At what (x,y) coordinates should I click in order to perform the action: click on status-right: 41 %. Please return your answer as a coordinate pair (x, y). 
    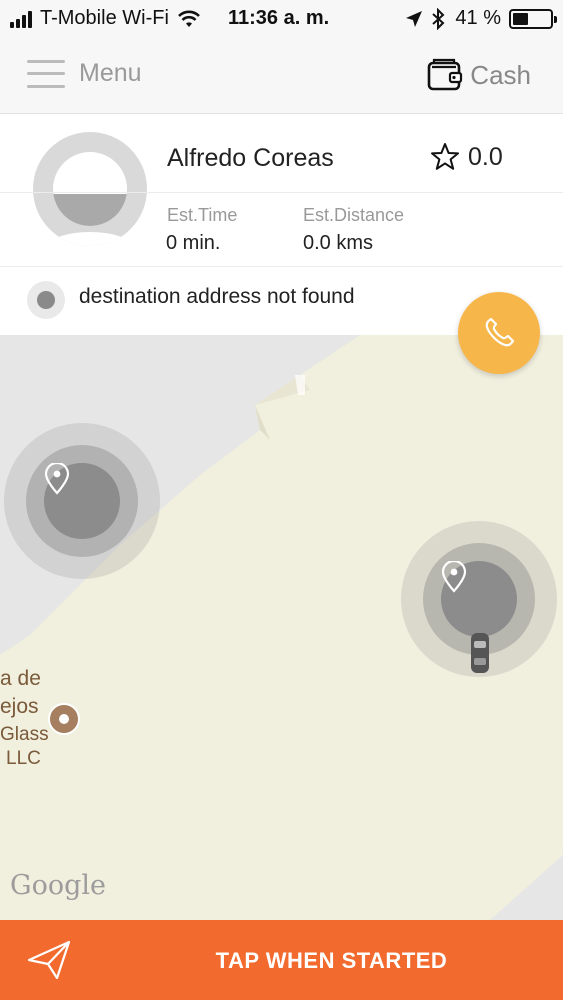
    Looking at the image, I should click on (481, 18).